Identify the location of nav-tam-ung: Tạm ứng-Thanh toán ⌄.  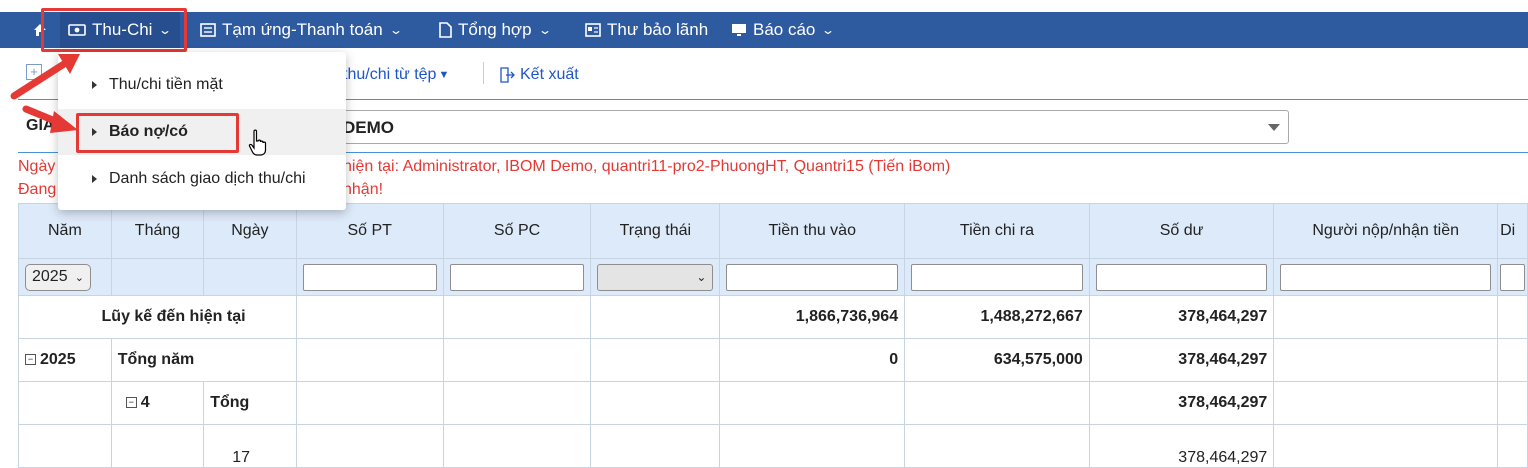
(301, 30).